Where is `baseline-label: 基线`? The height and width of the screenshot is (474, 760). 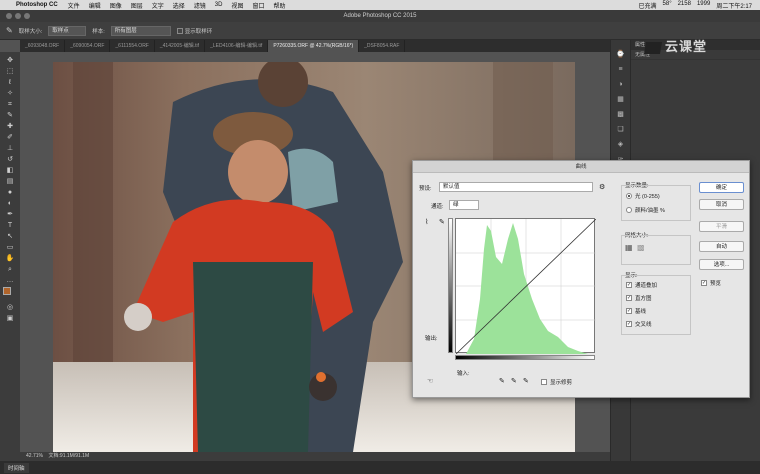
baseline-label: 基线 is located at coordinates (641, 312).